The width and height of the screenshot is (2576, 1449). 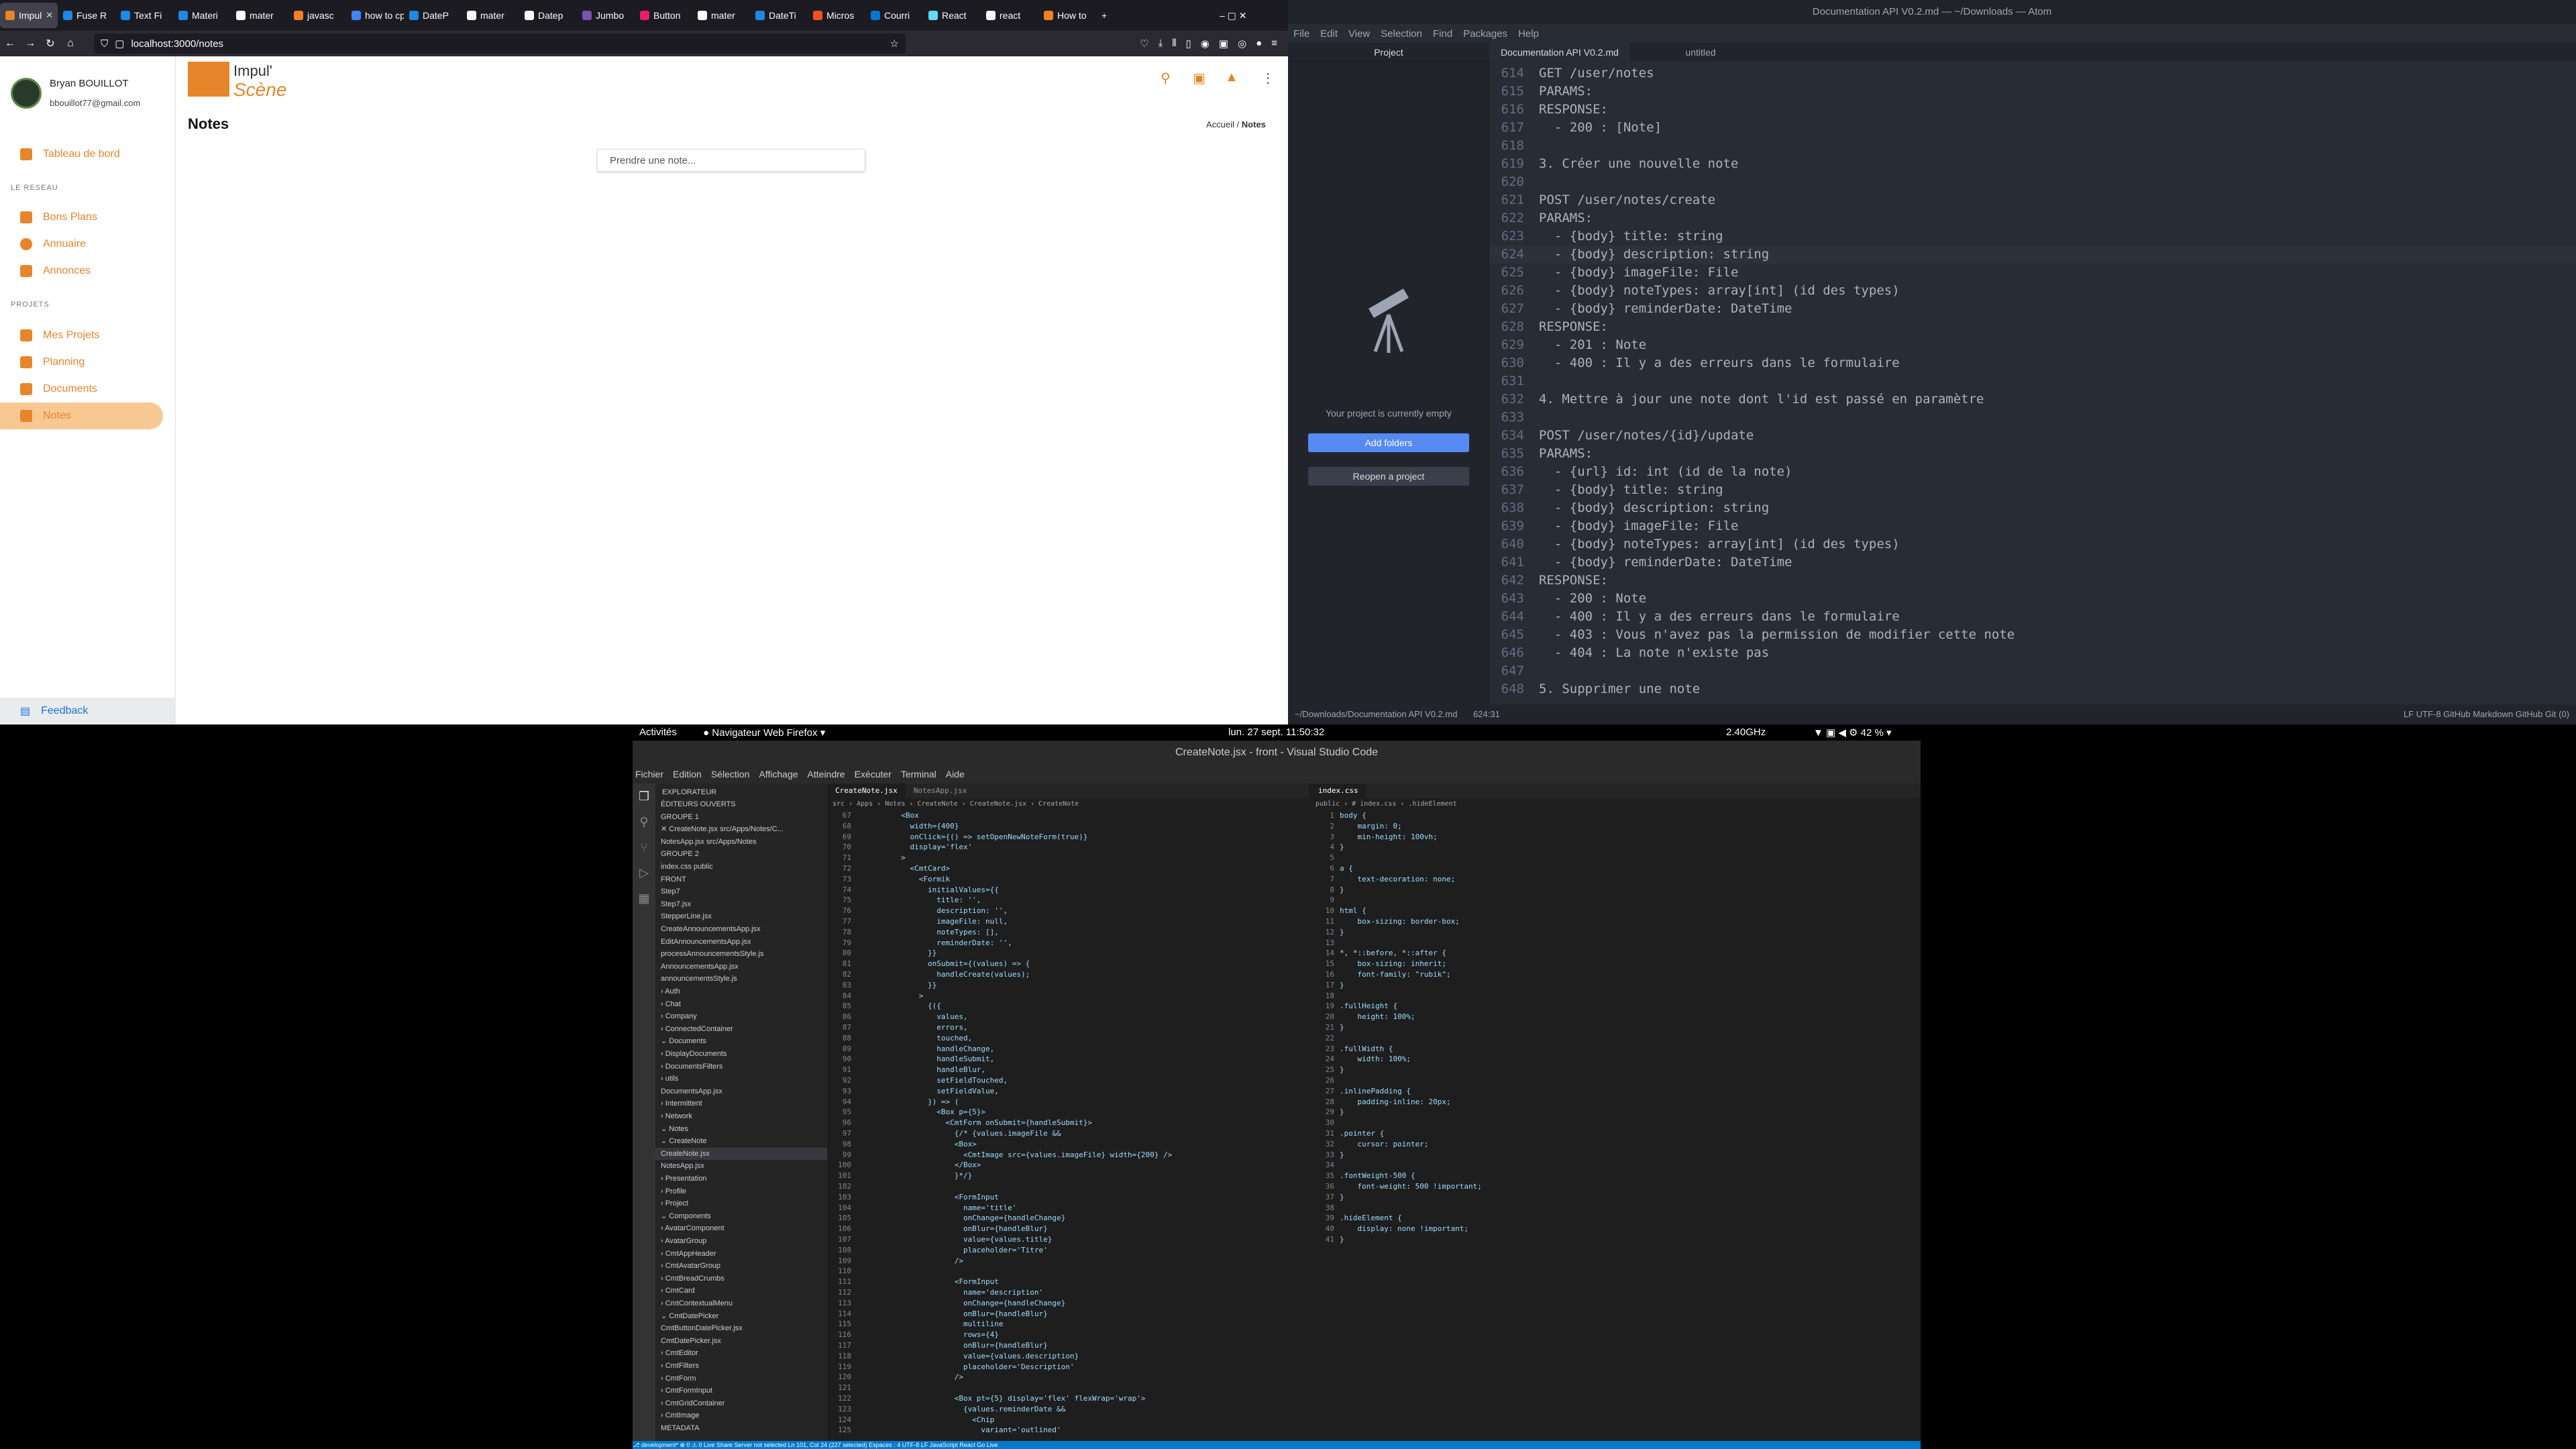 I want to click on tab-file: CreateNote.jsx, so click(x=866, y=791).